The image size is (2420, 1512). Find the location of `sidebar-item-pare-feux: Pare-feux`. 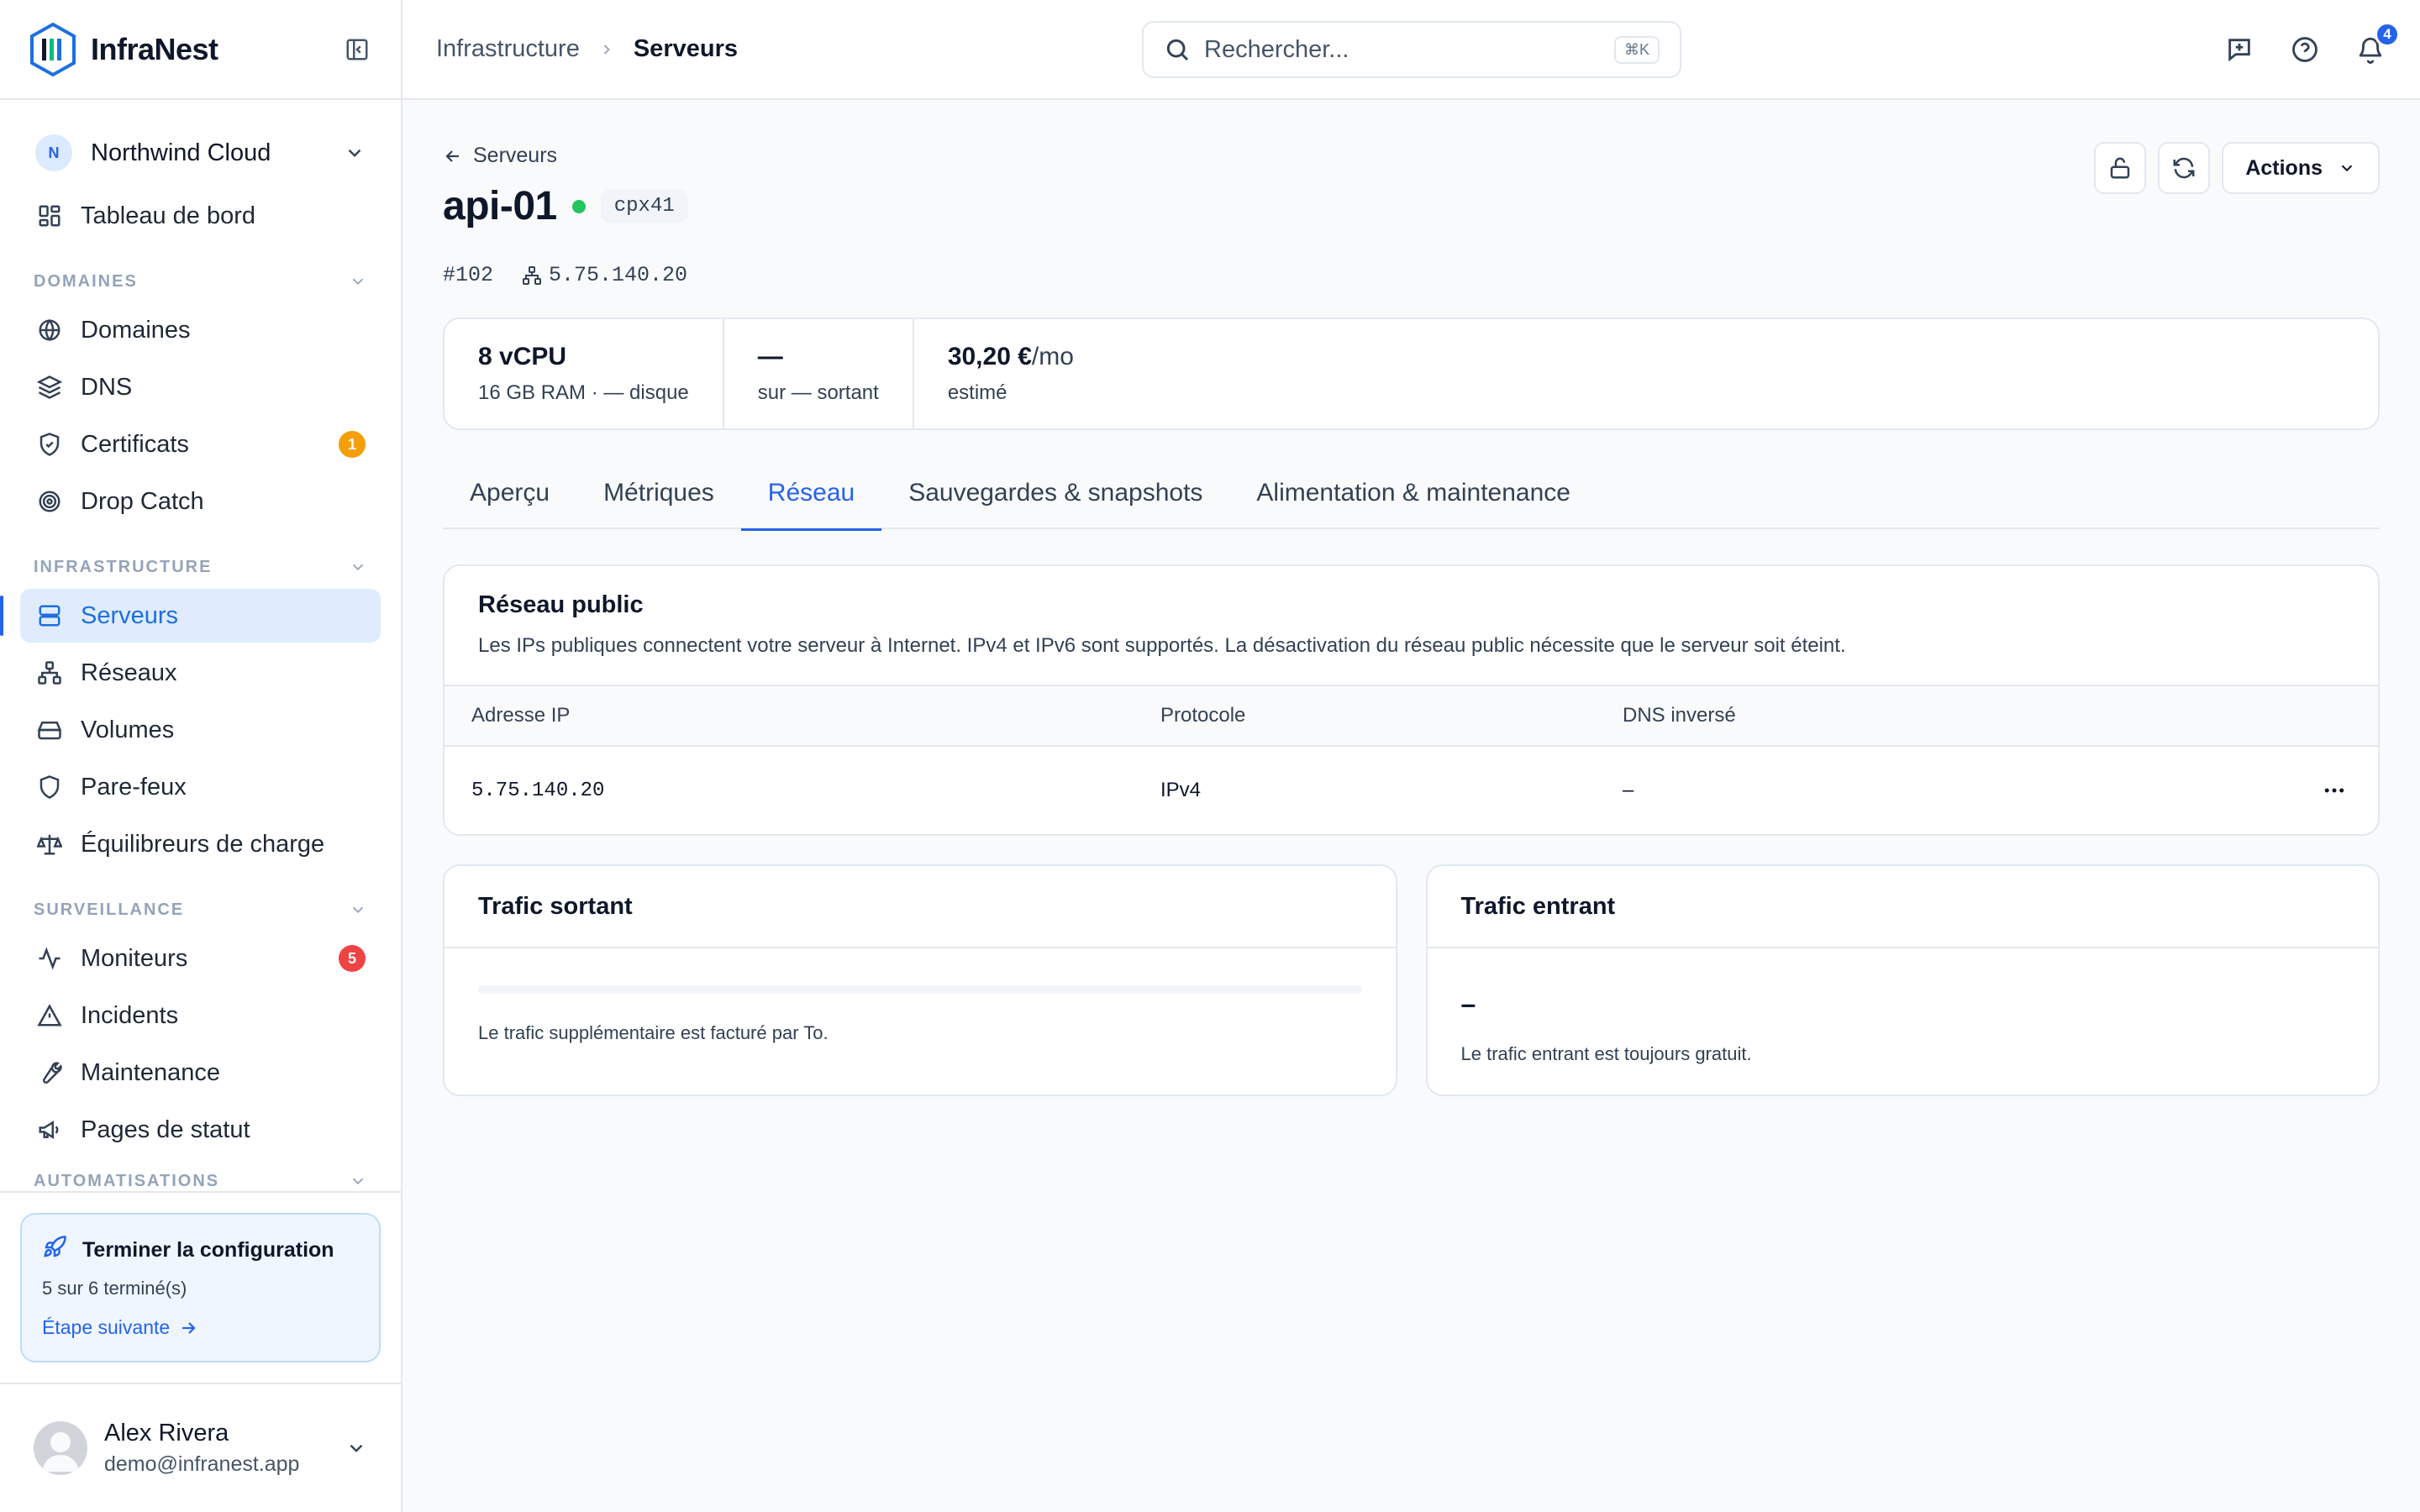

sidebar-item-pare-feux: Pare-feux is located at coordinates (200, 787).